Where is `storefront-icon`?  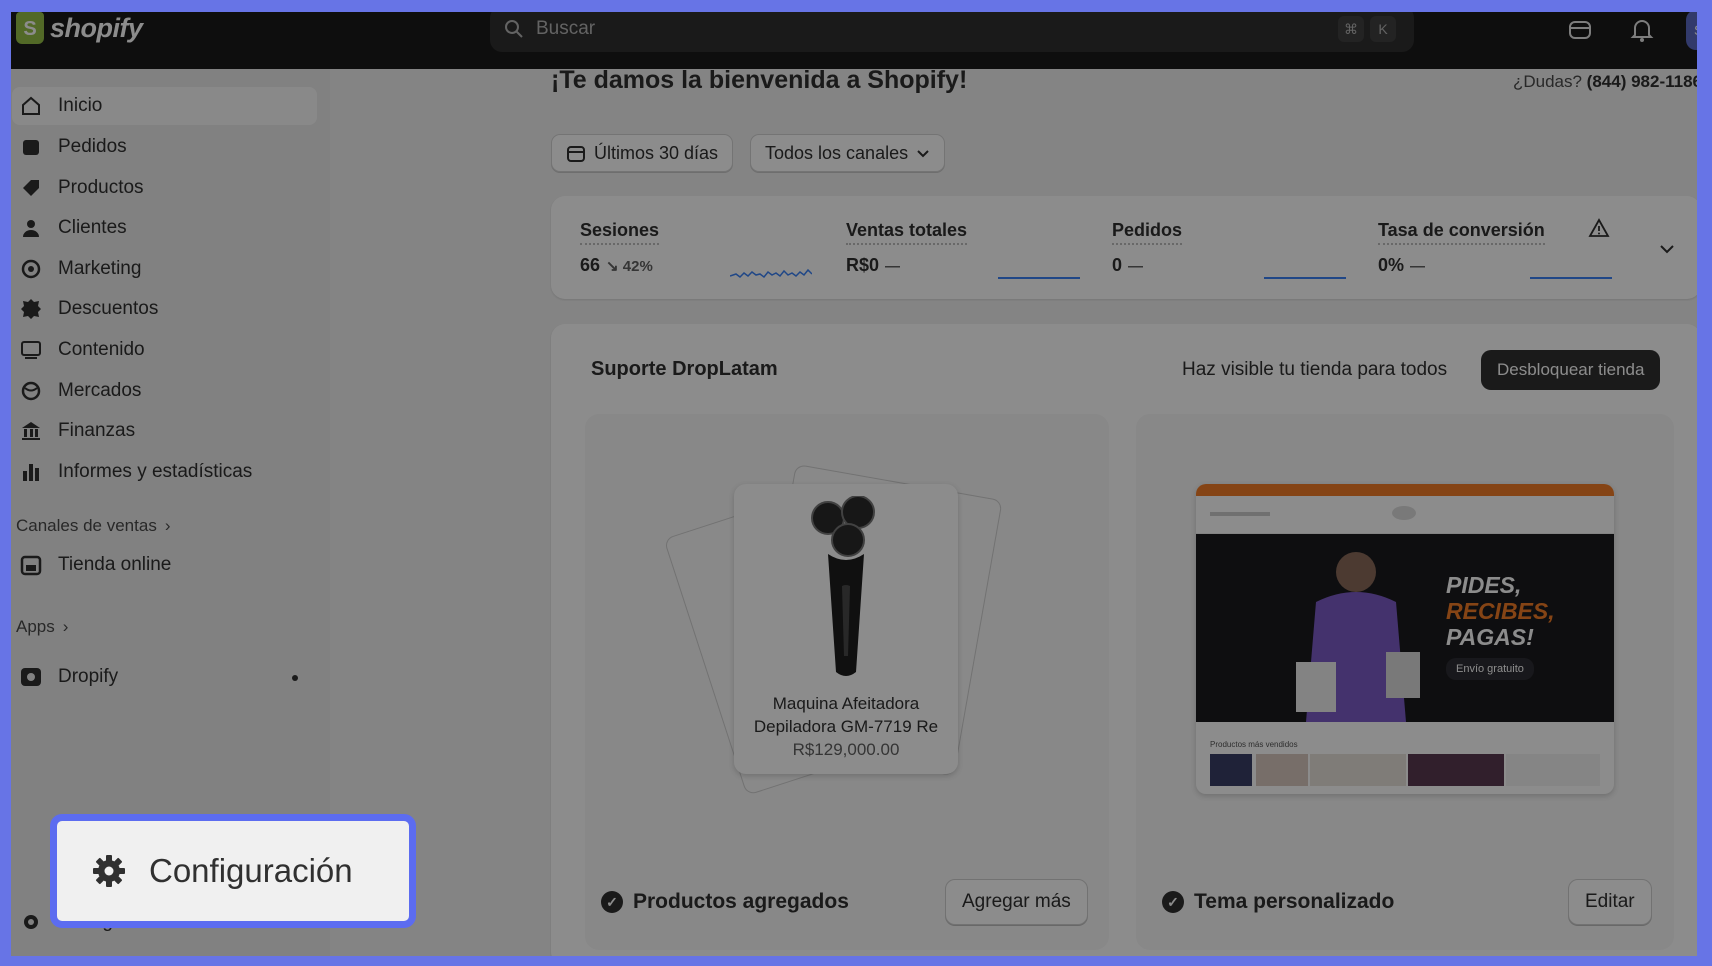 storefront-icon is located at coordinates (31, 565).